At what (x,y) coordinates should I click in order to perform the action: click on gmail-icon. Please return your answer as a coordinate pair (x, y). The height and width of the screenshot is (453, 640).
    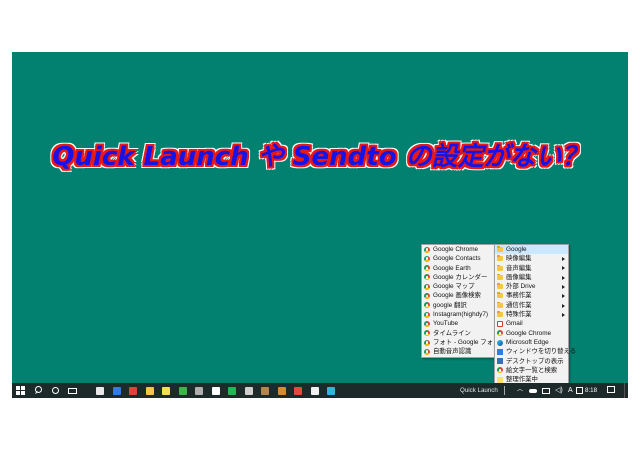
    Looking at the image, I should click on (500, 323).